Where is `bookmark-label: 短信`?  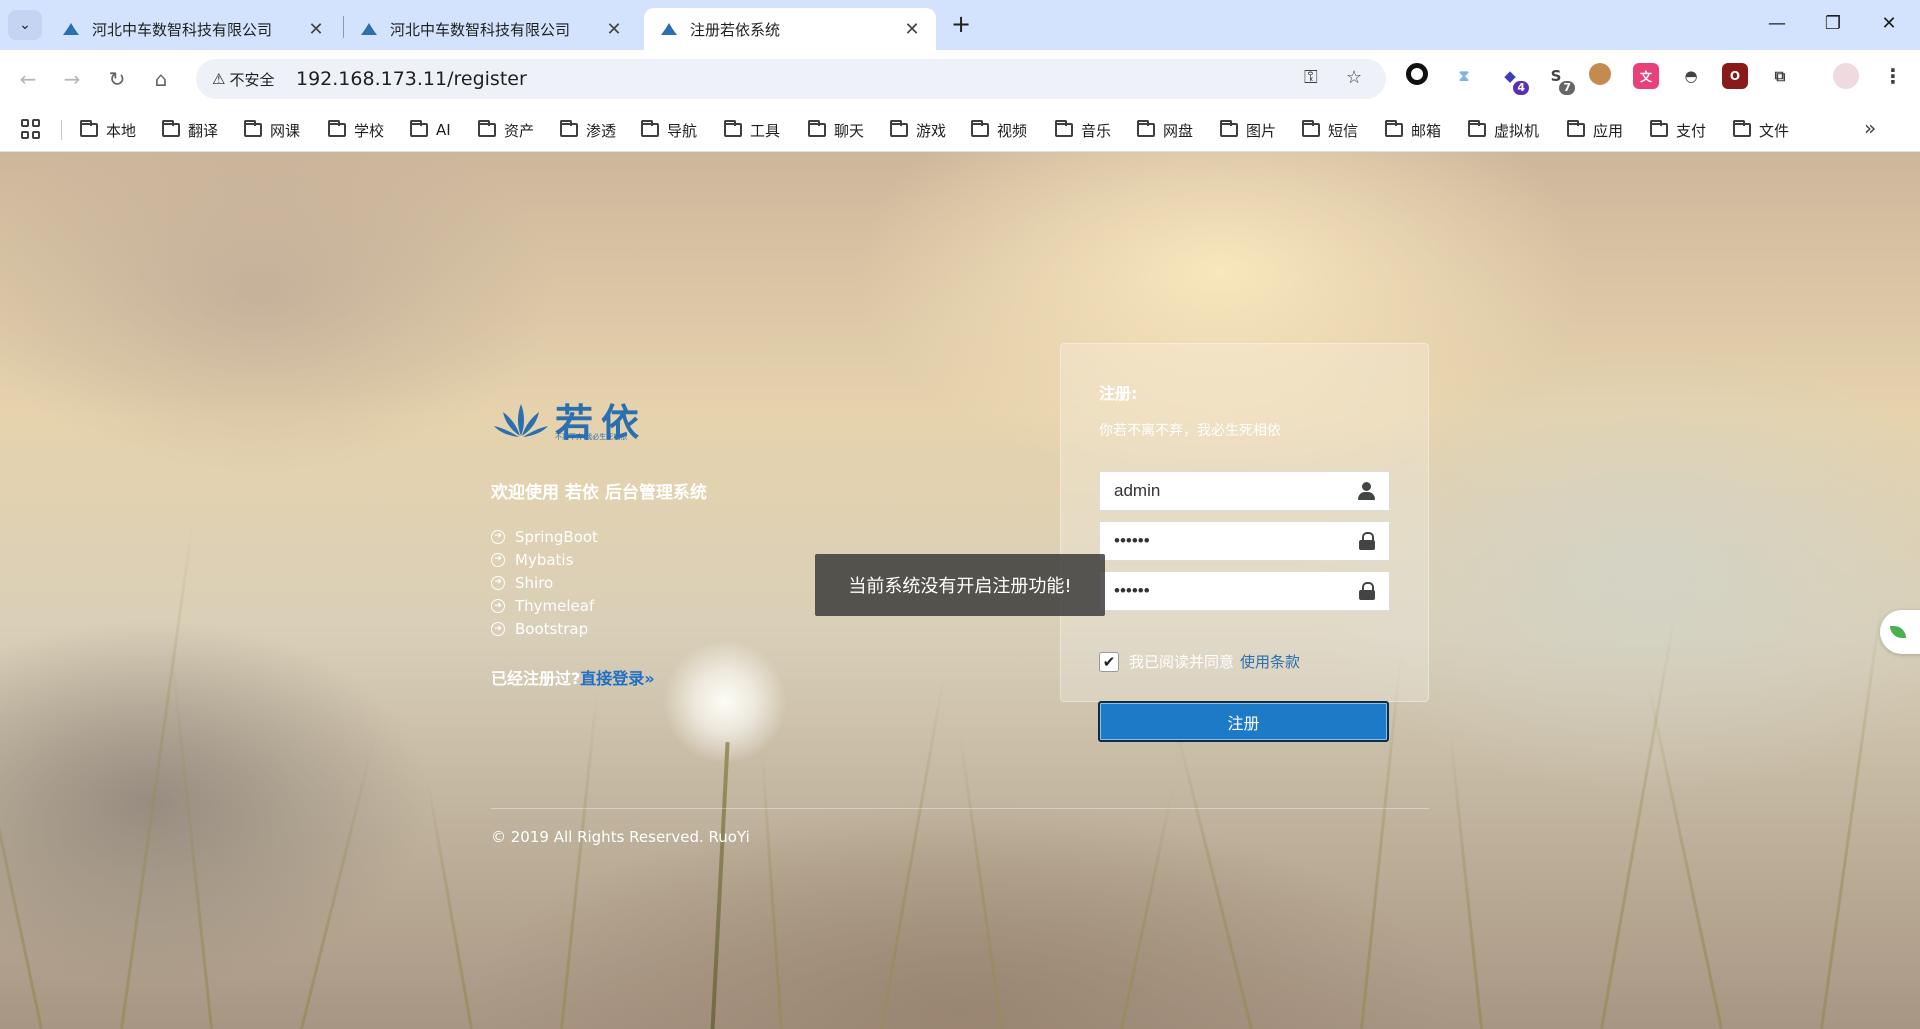
bookmark-label: 短信 is located at coordinates (1343, 130).